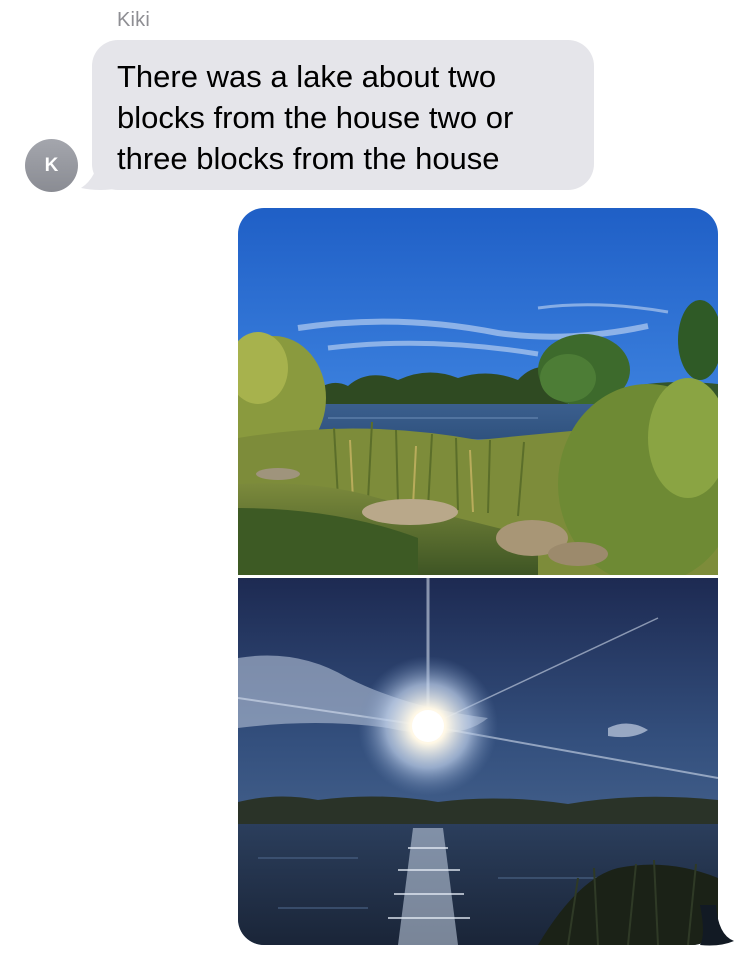 The image size is (750, 959). Describe the element at coordinates (134, 20) in the screenshot. I see `sender-name: Kiki` at that location.